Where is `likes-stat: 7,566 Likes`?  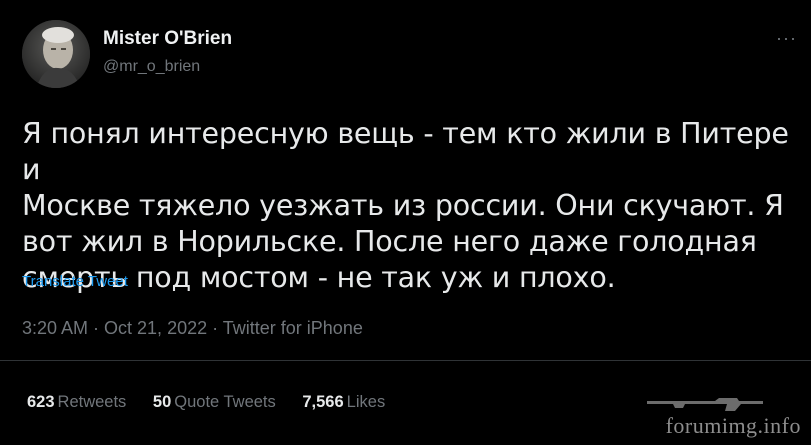 likes-stat: 7,566 Likes is located at coordinates (343, 402).